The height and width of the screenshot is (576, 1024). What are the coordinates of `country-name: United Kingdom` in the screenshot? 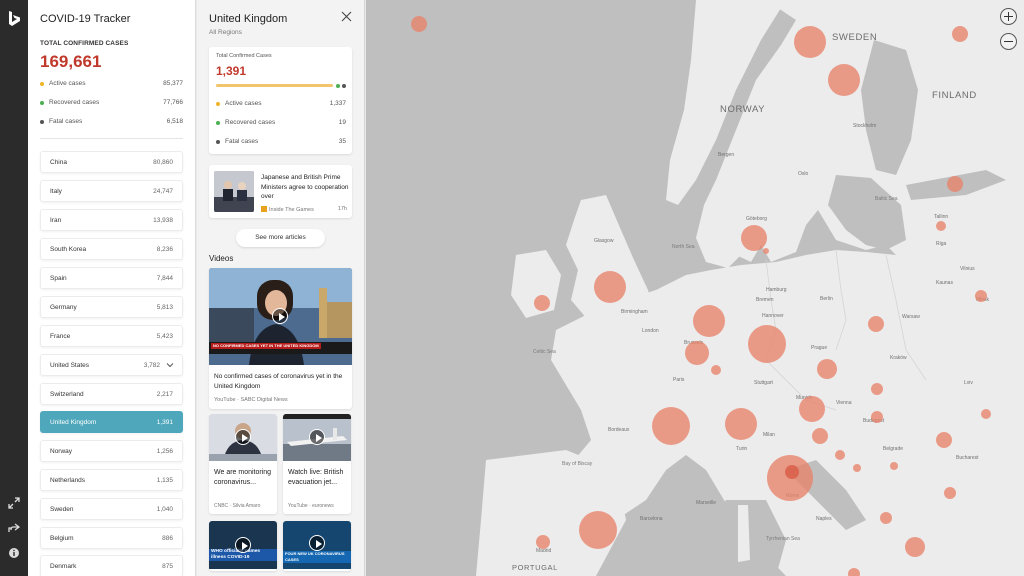 It's located at (73, 422).